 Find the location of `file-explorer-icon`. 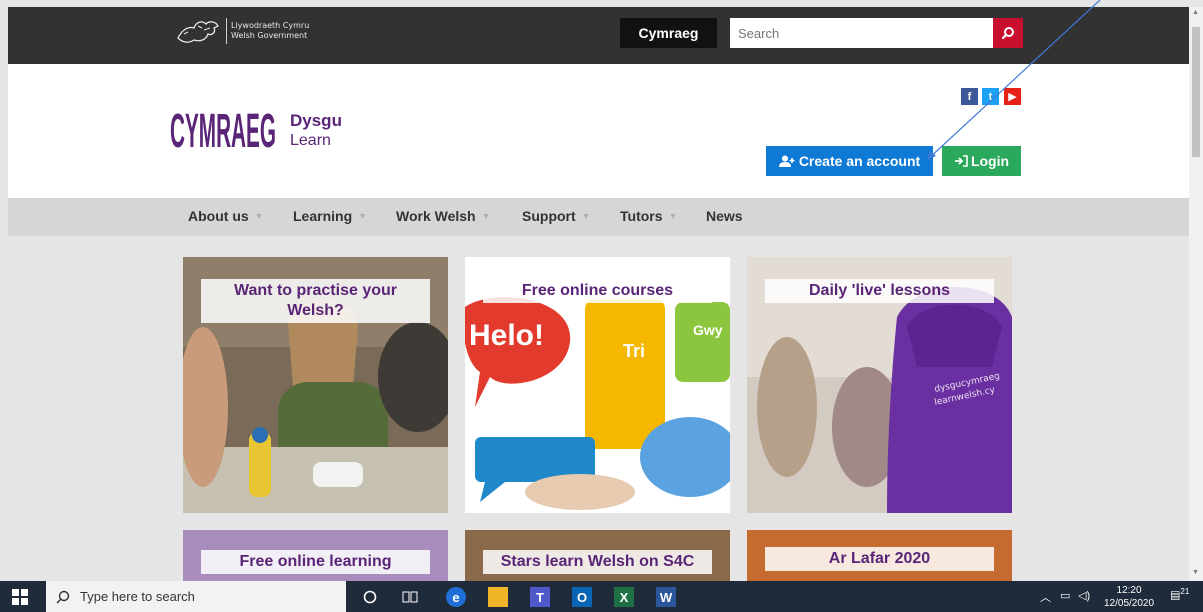

file-explorer-icon is located at coordinates (498, 597).